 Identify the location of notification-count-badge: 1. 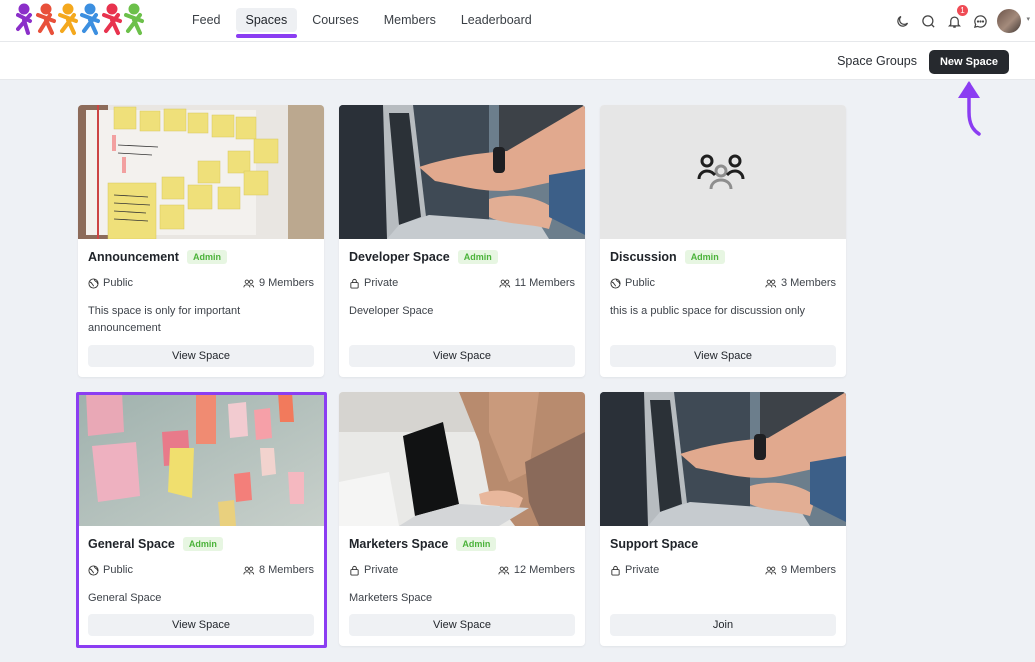
(962, 10).